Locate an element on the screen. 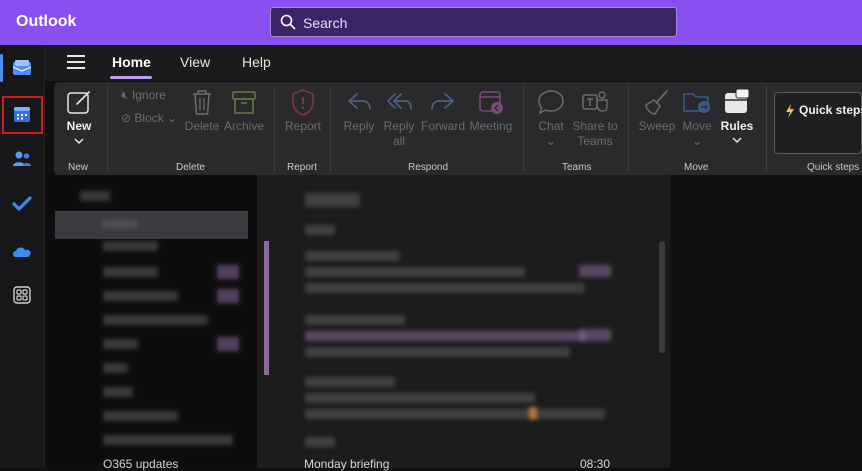  shield-warning-icon is located at coordinates (303, 102).